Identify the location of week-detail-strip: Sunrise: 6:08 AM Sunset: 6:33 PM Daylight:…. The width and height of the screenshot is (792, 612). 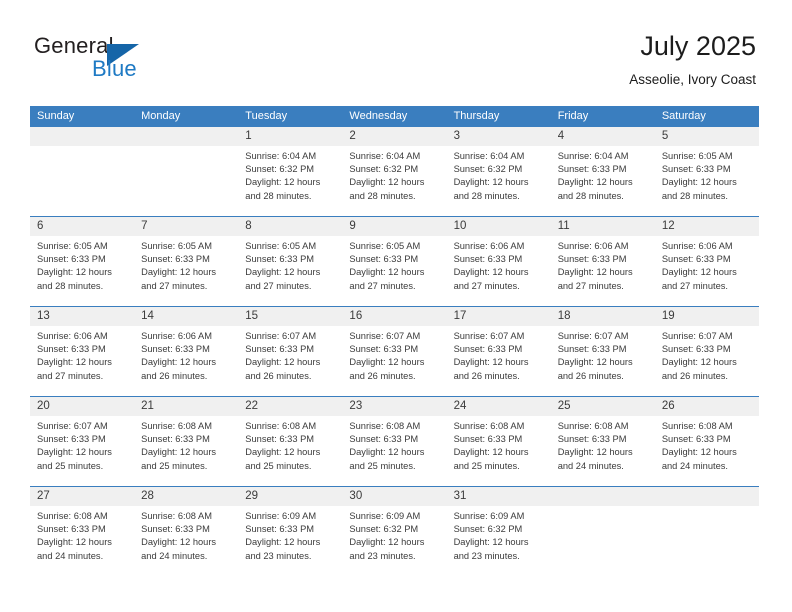
(394, 541).